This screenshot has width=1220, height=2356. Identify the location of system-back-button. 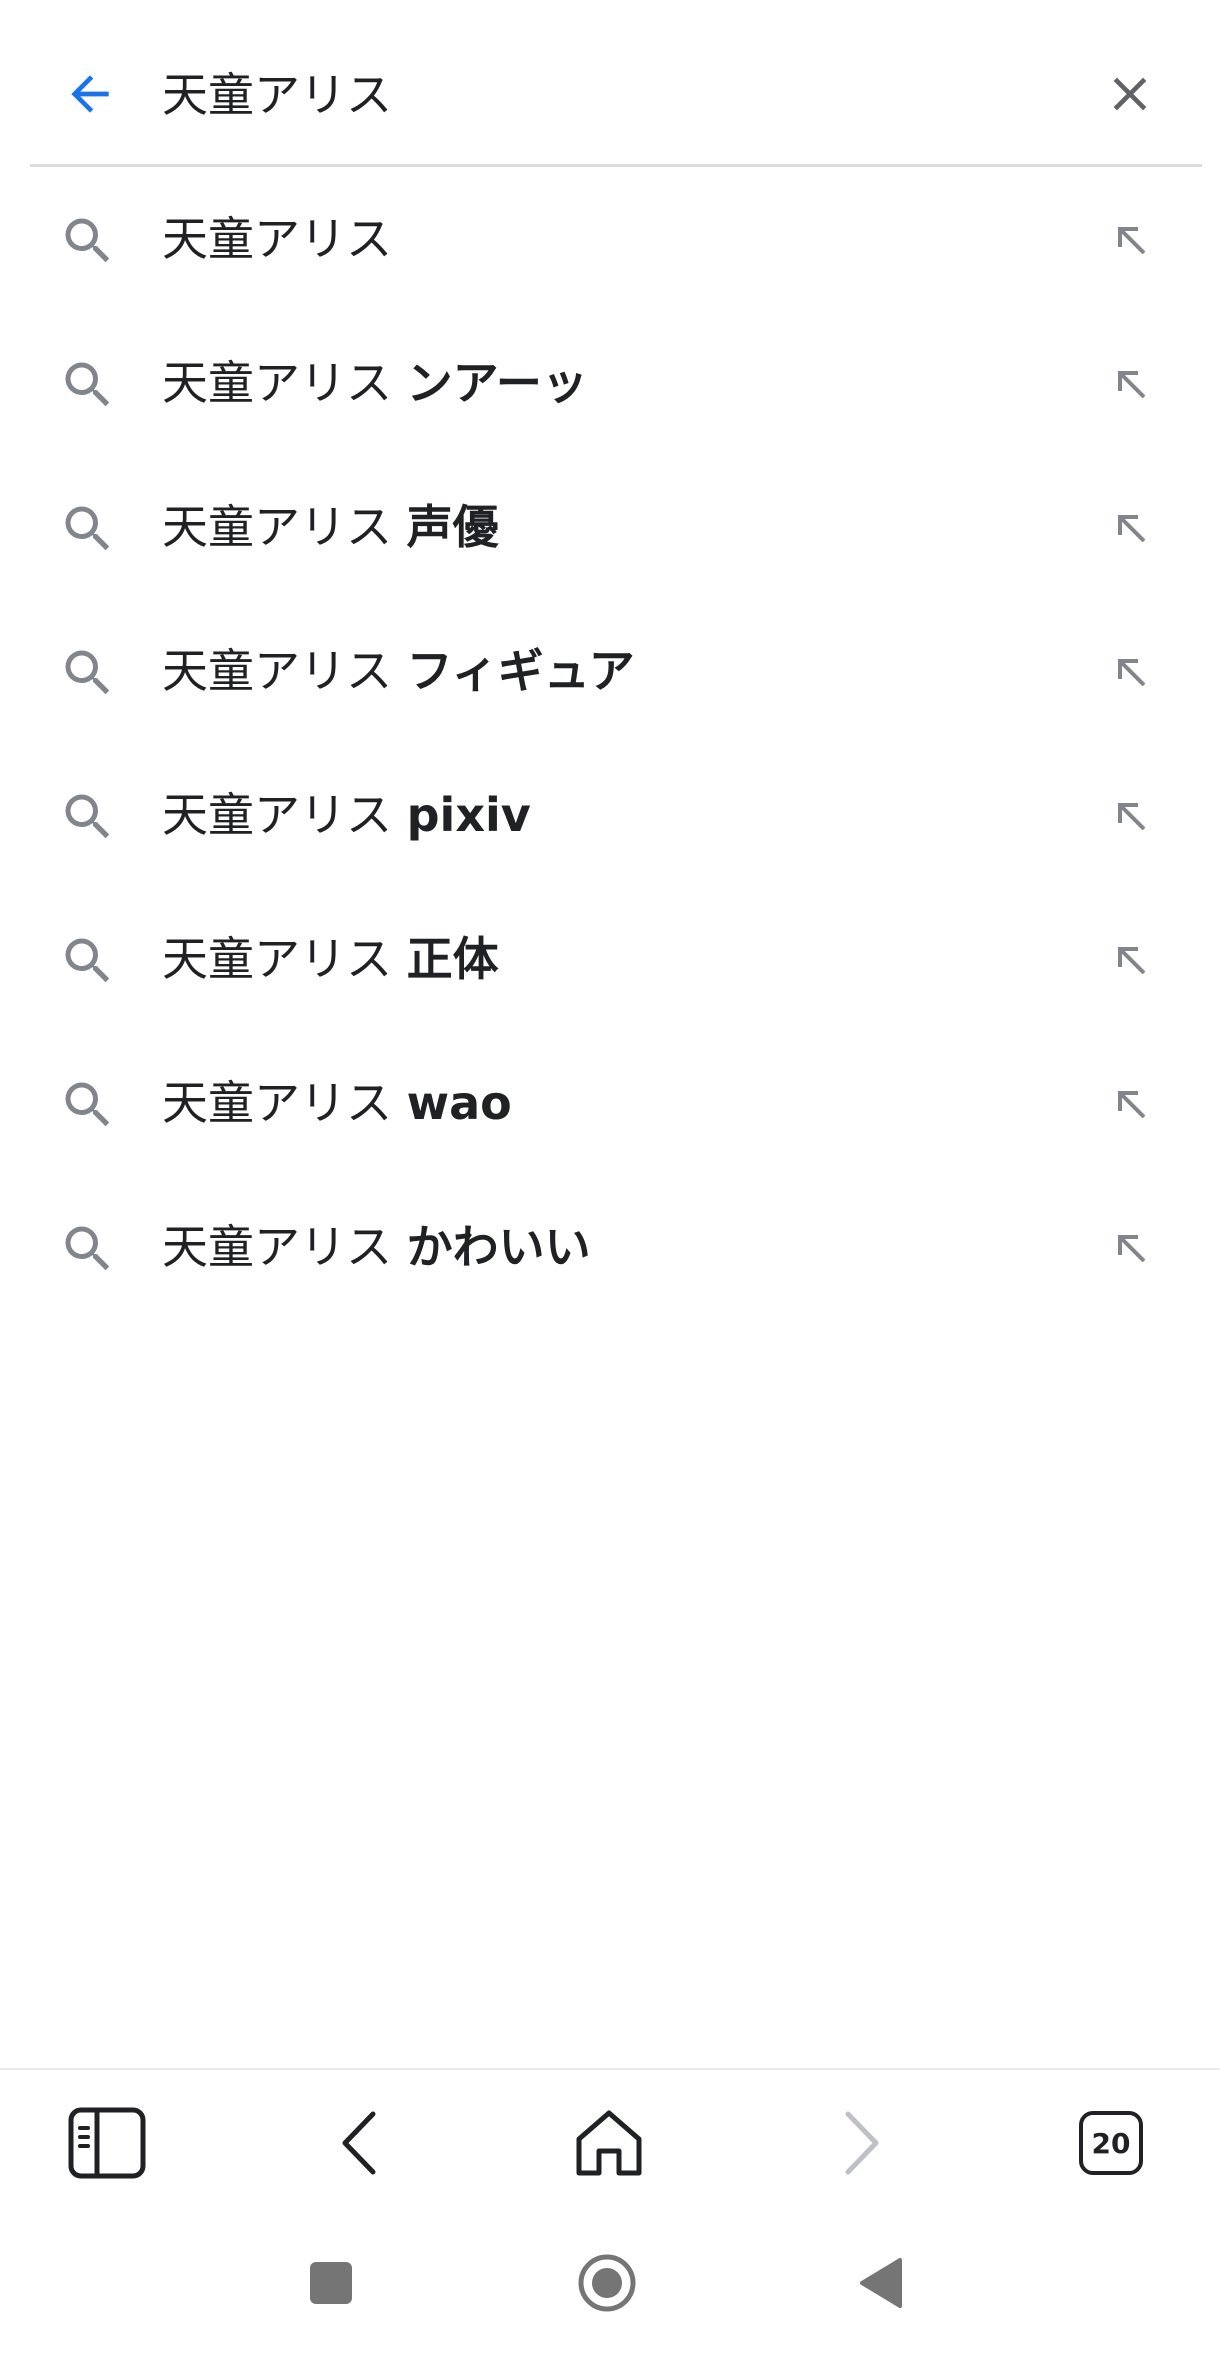
(881, 2283).